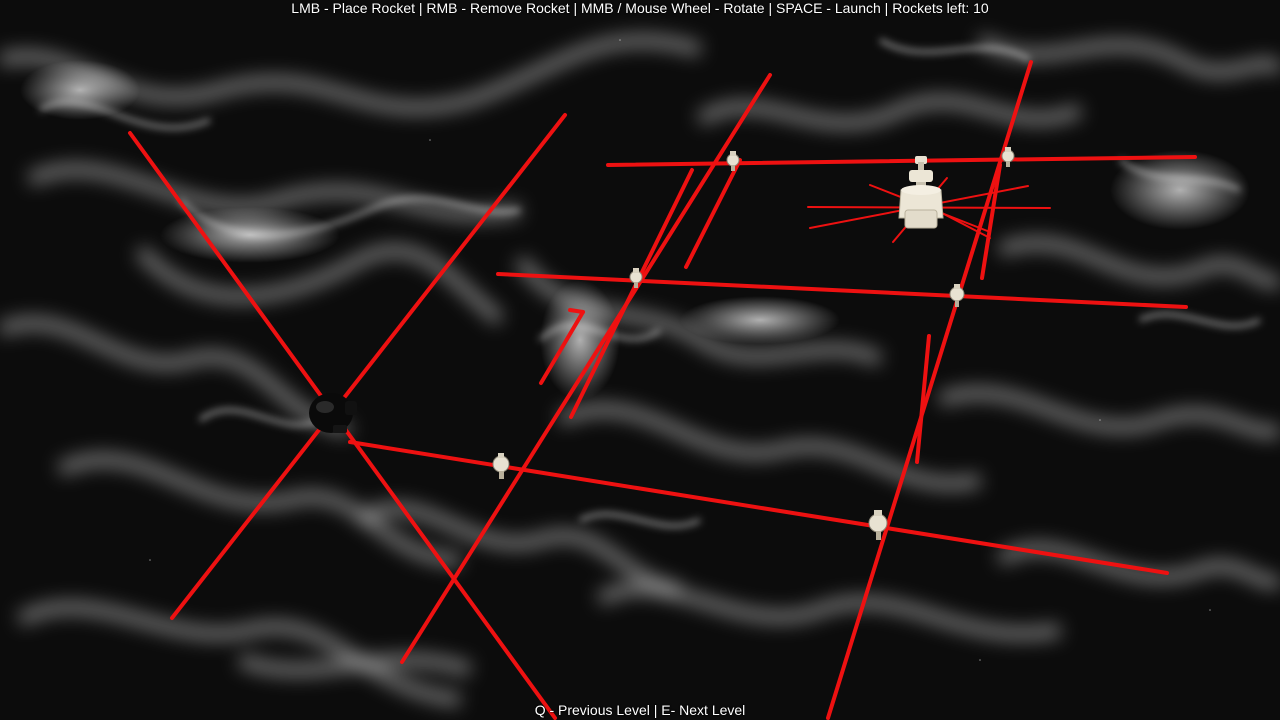  I want to click on level-nav-hint: Q - Previous Level | E- Next Level, so click(640, 710).